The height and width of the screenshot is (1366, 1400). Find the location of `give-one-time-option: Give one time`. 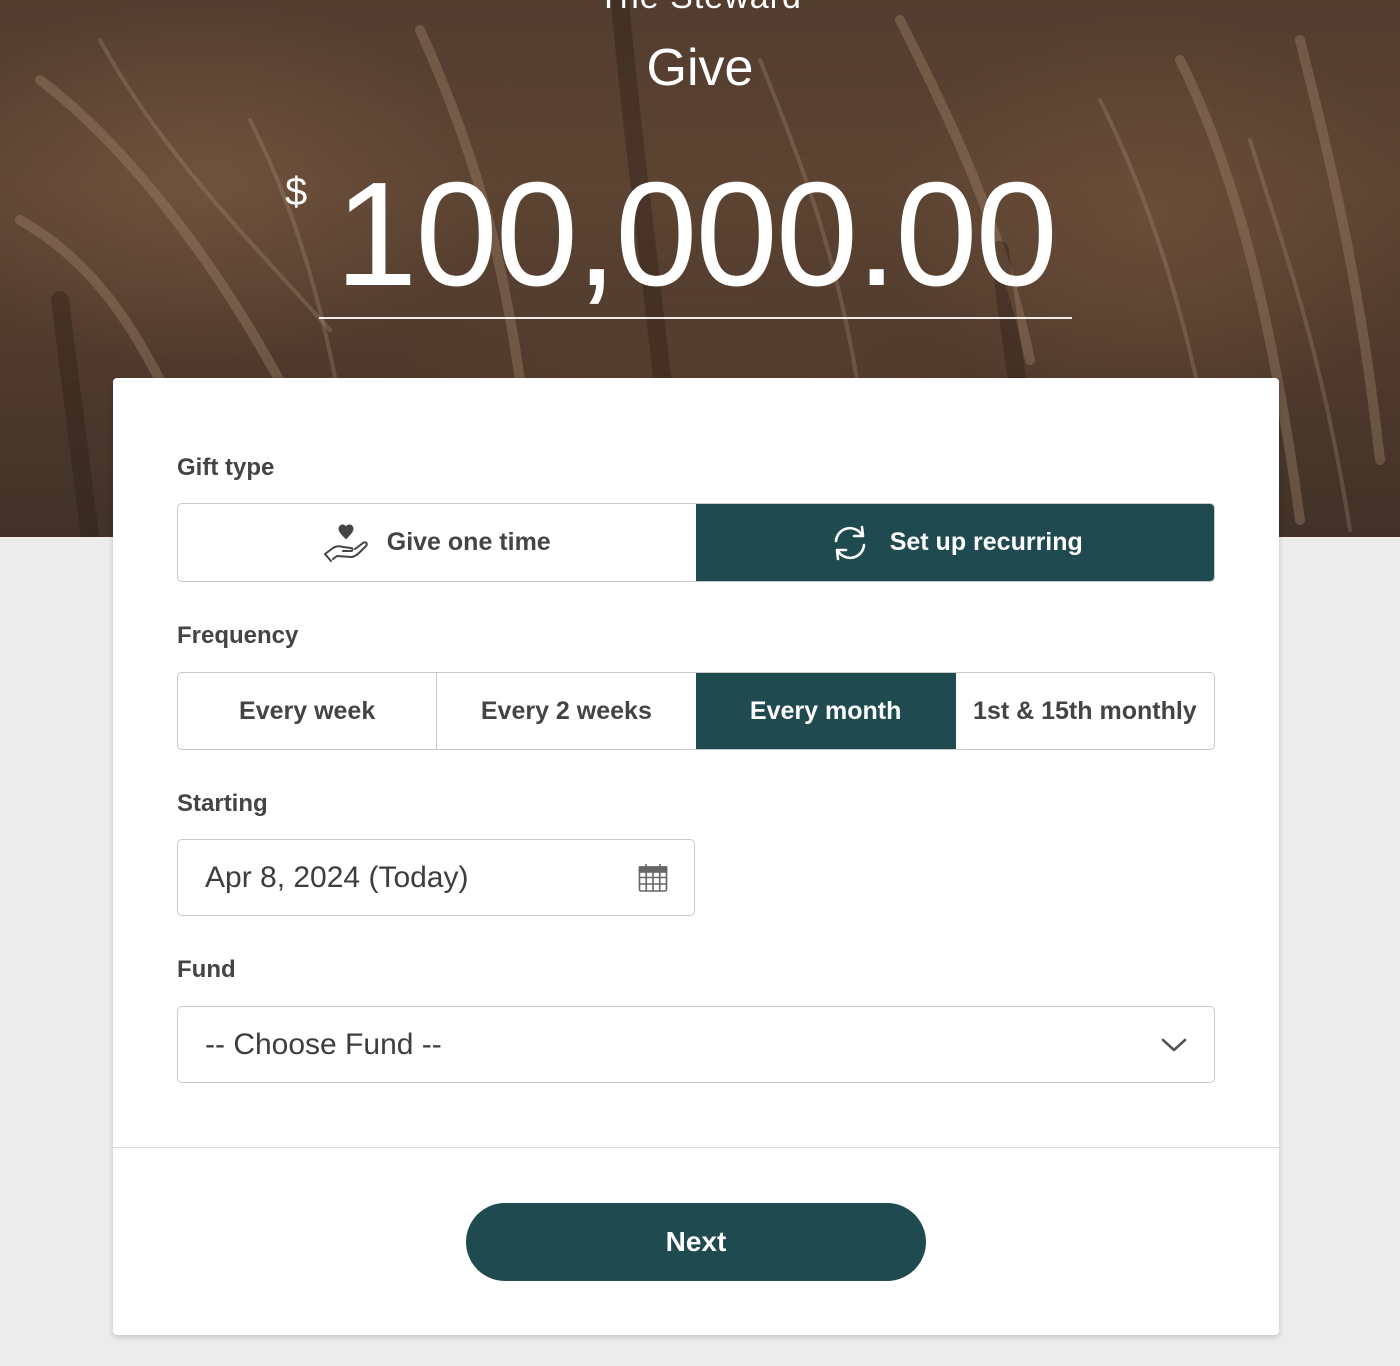

give-one-time-option: Give one time is located at coordinates (437, 542).